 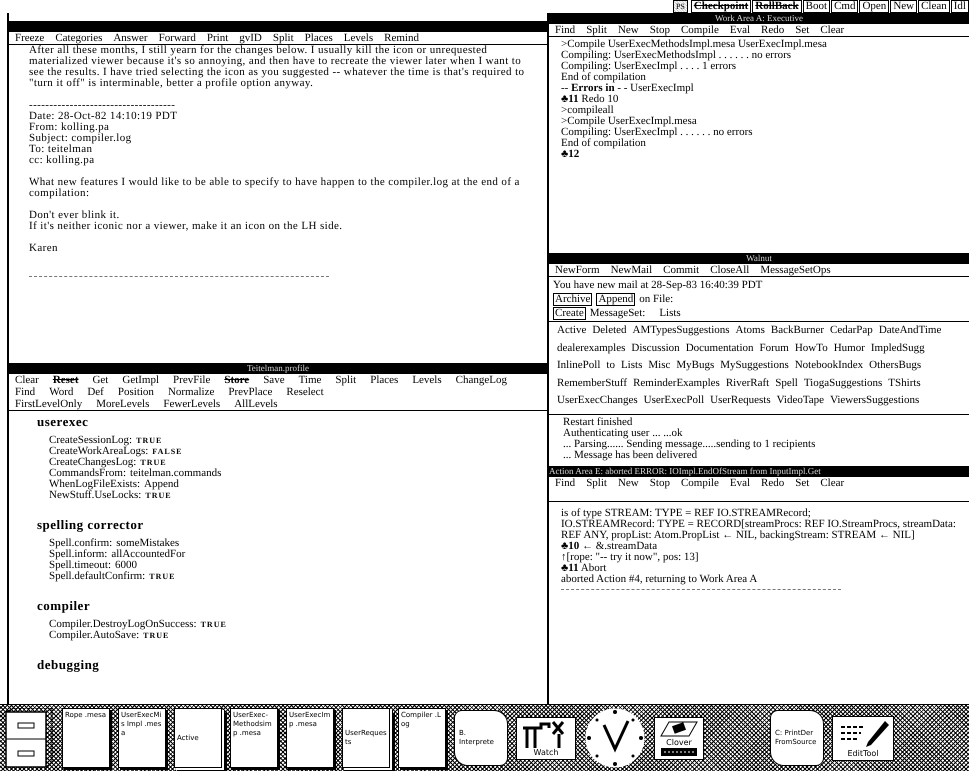 I want to click on system-button: Boot, so click(x=816, y=6).